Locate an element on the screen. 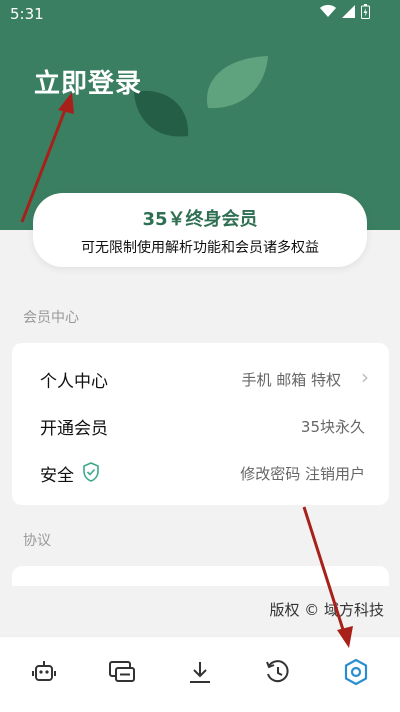 The width and height of the screenshot is (400, 712). nav-settings is located at coordinates (356, 672).